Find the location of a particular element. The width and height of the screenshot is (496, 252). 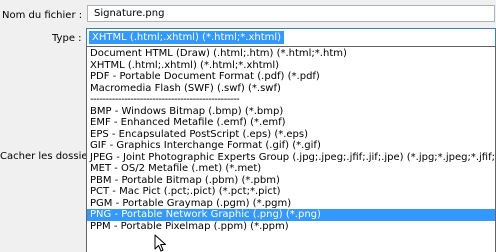

file-type-option: Macromedia Flash (SWF) (.swf) (*.swf) is located at coordinates (291, 89).